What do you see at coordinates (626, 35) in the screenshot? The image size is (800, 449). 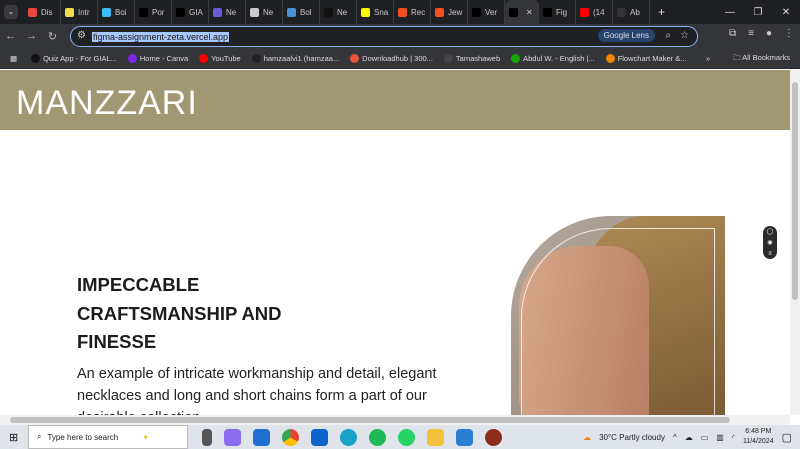 I see `google-lens-button: Google Lens` at bounding box center [626, 35].